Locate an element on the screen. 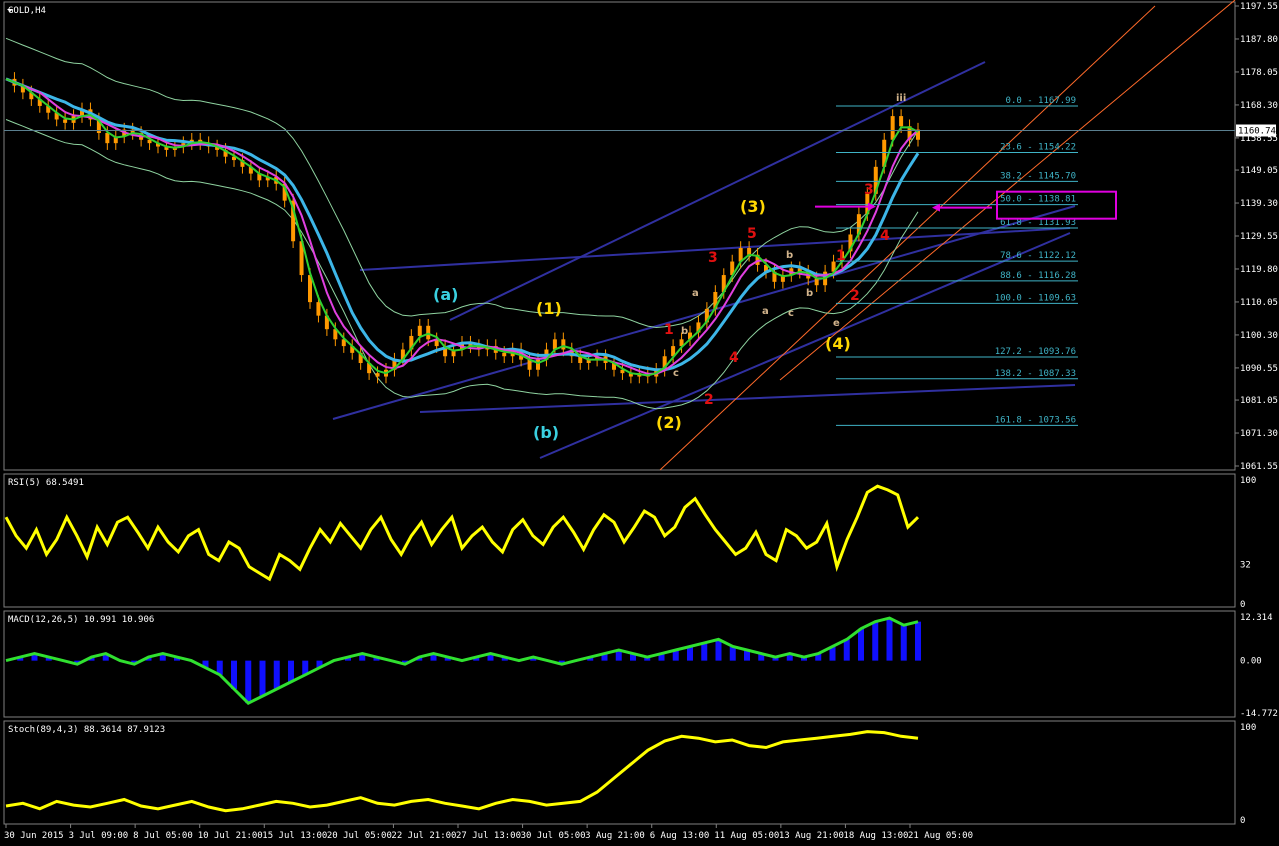 The image size is (1279, 846). symbol-label: GOLD,H4 is located at coordinates (27, 11).